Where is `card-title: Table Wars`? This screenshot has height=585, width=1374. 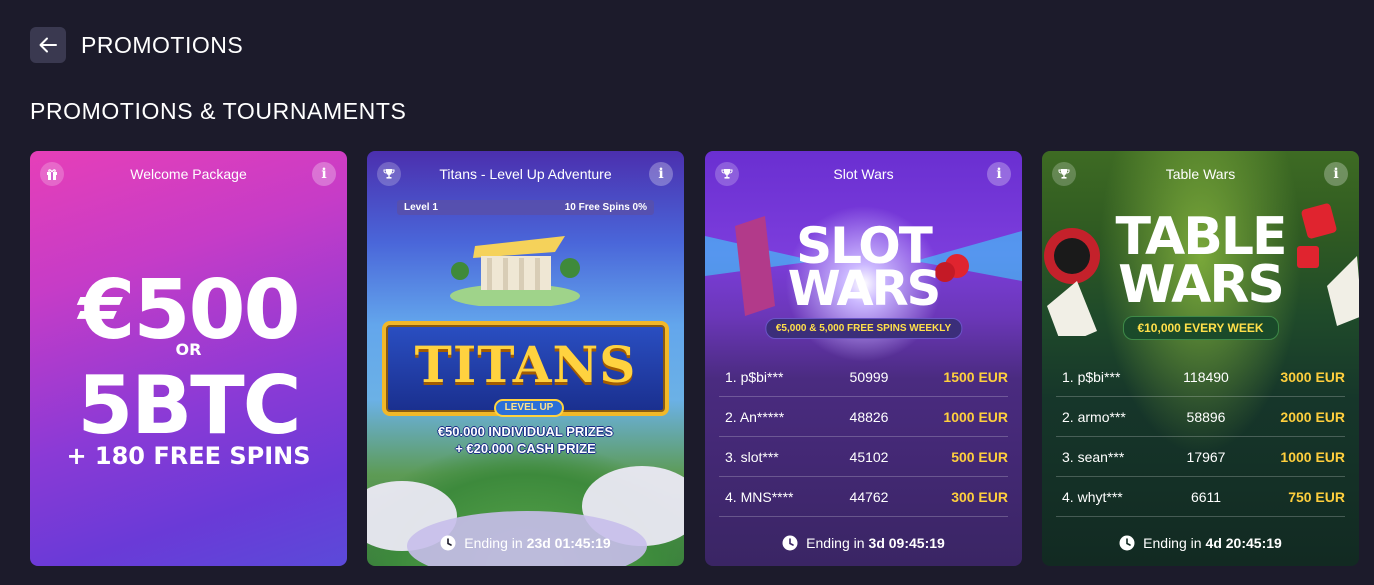 card-title: Table Wars is located at coordinates (1200, 174).